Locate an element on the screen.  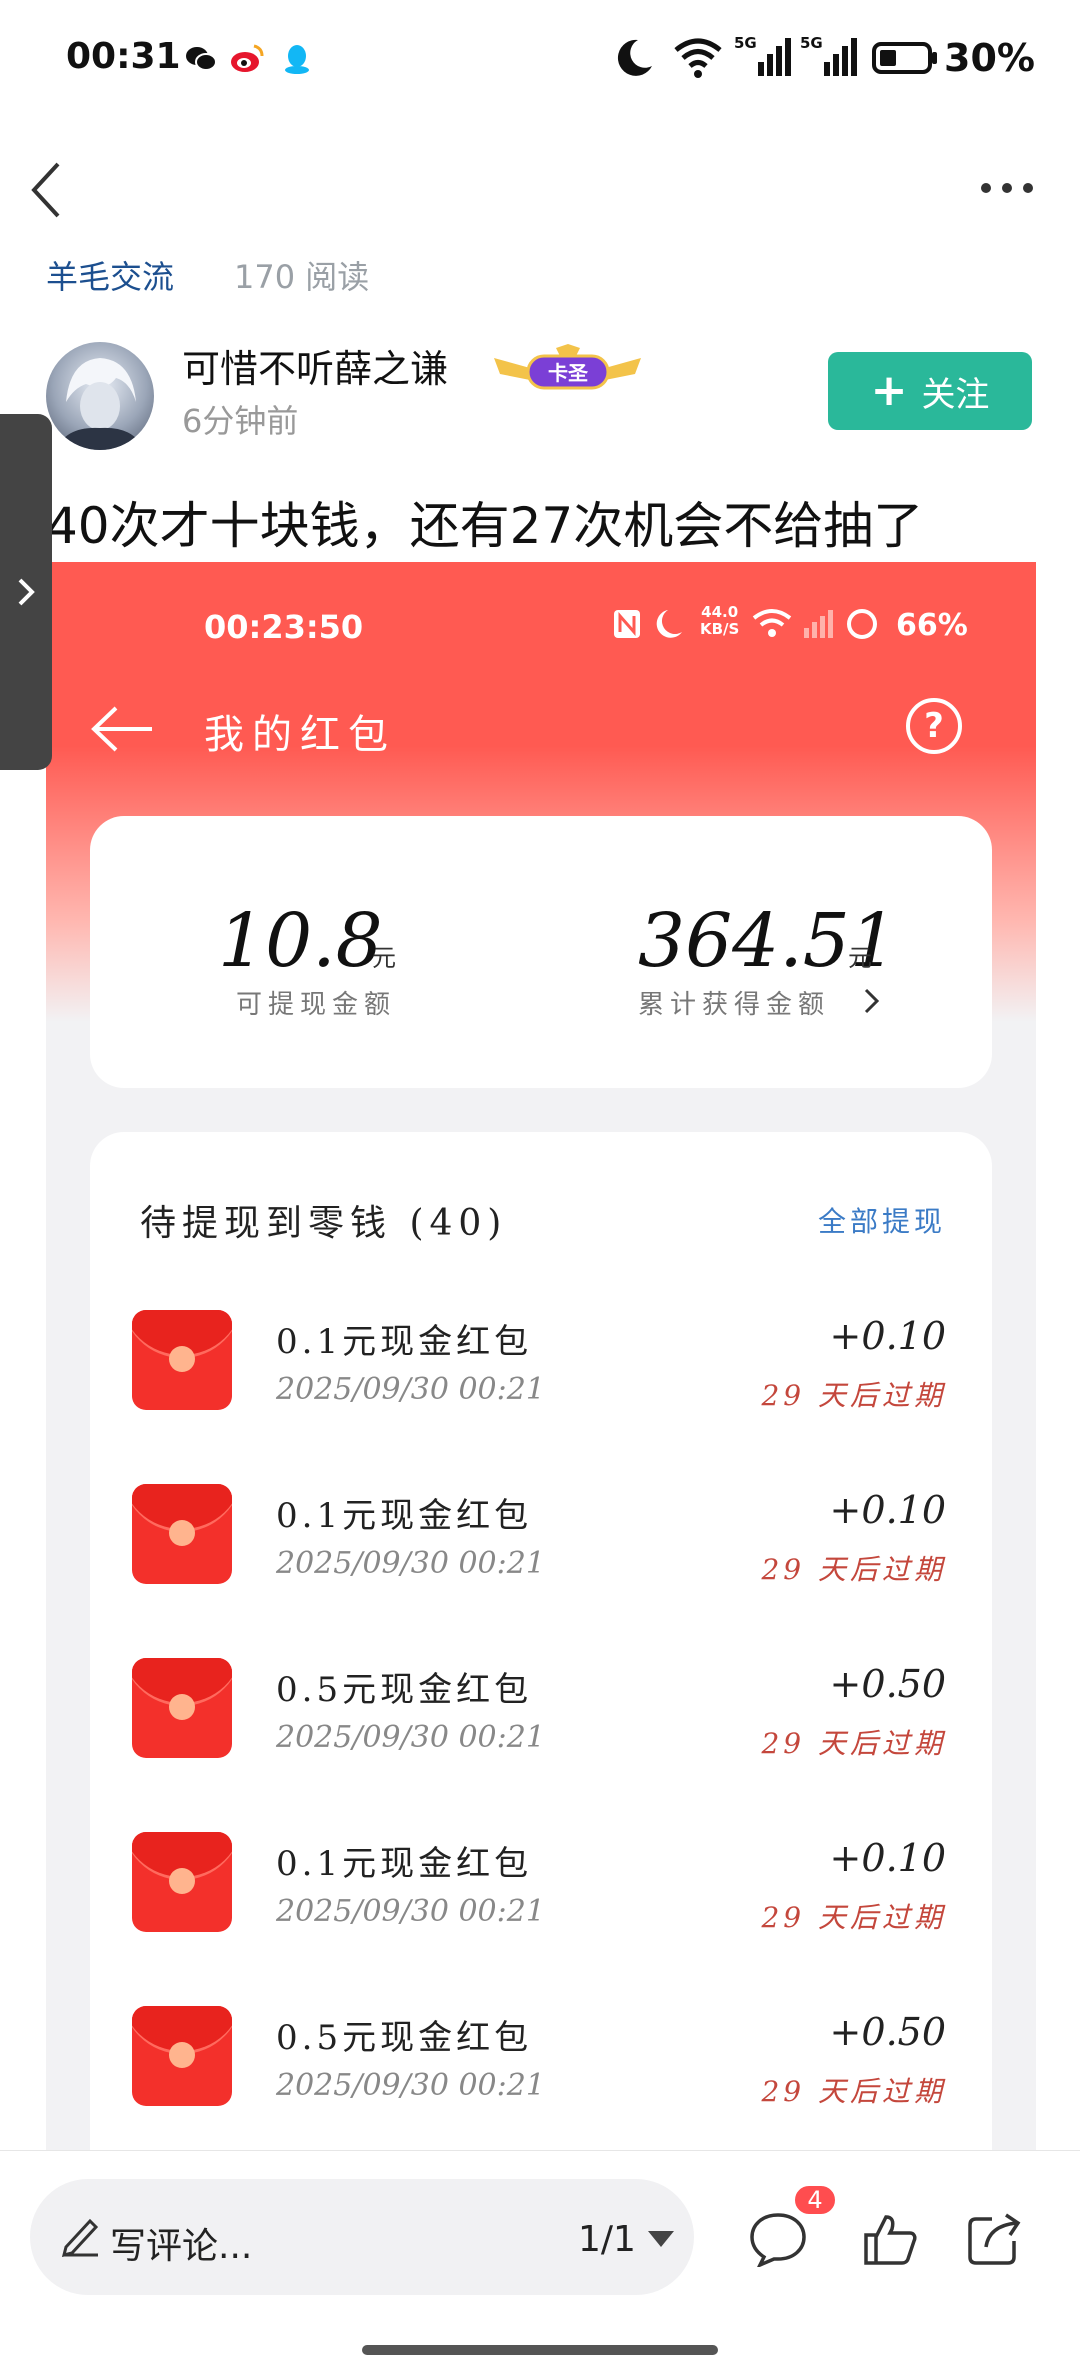
total-earned-label: 累计获得金额 is located at coordinates (734, 1002).